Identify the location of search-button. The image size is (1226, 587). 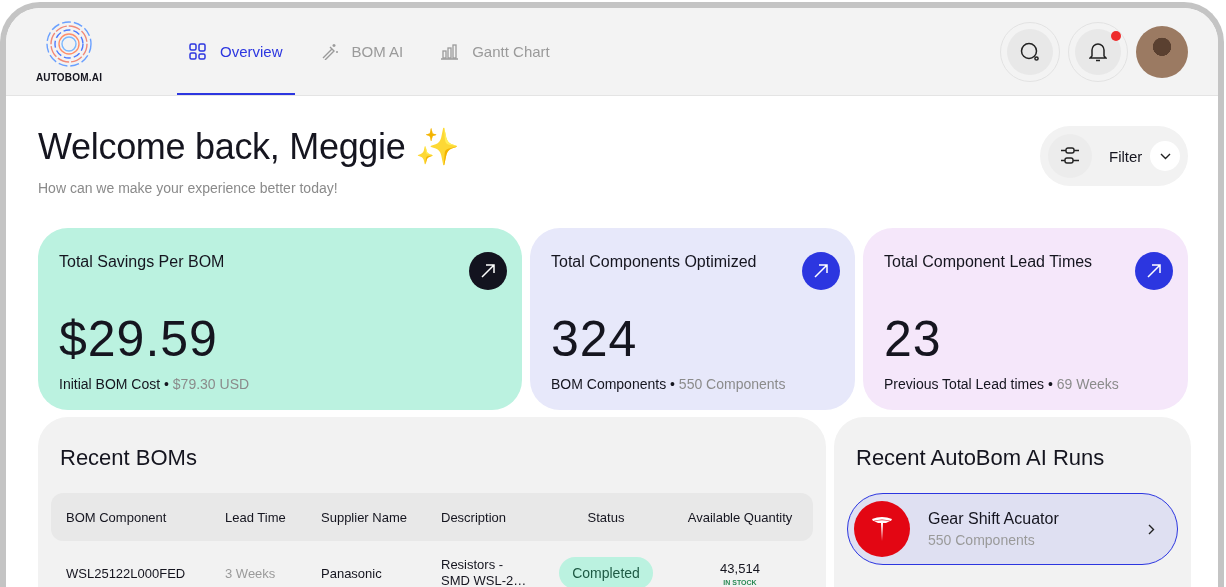
(1030, 51).